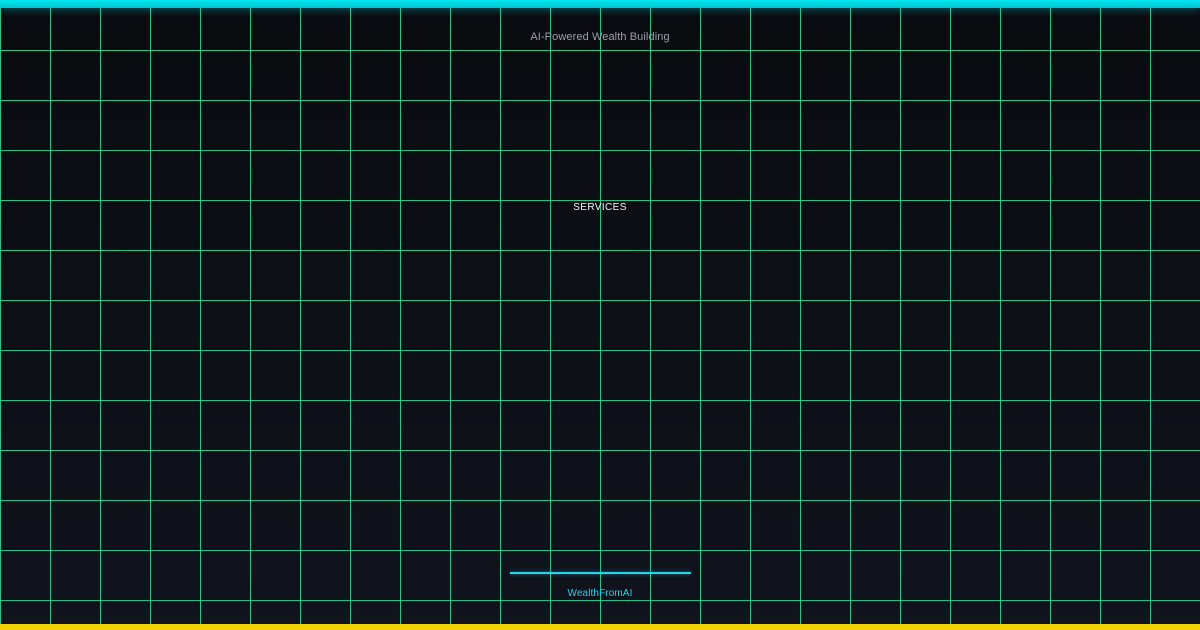 Image resolution: width=1200 pixels, height=630 pixels. Describe the element at coordinates (600, 627) in the screenshot. I see `bottom-accent-bar` at that location.